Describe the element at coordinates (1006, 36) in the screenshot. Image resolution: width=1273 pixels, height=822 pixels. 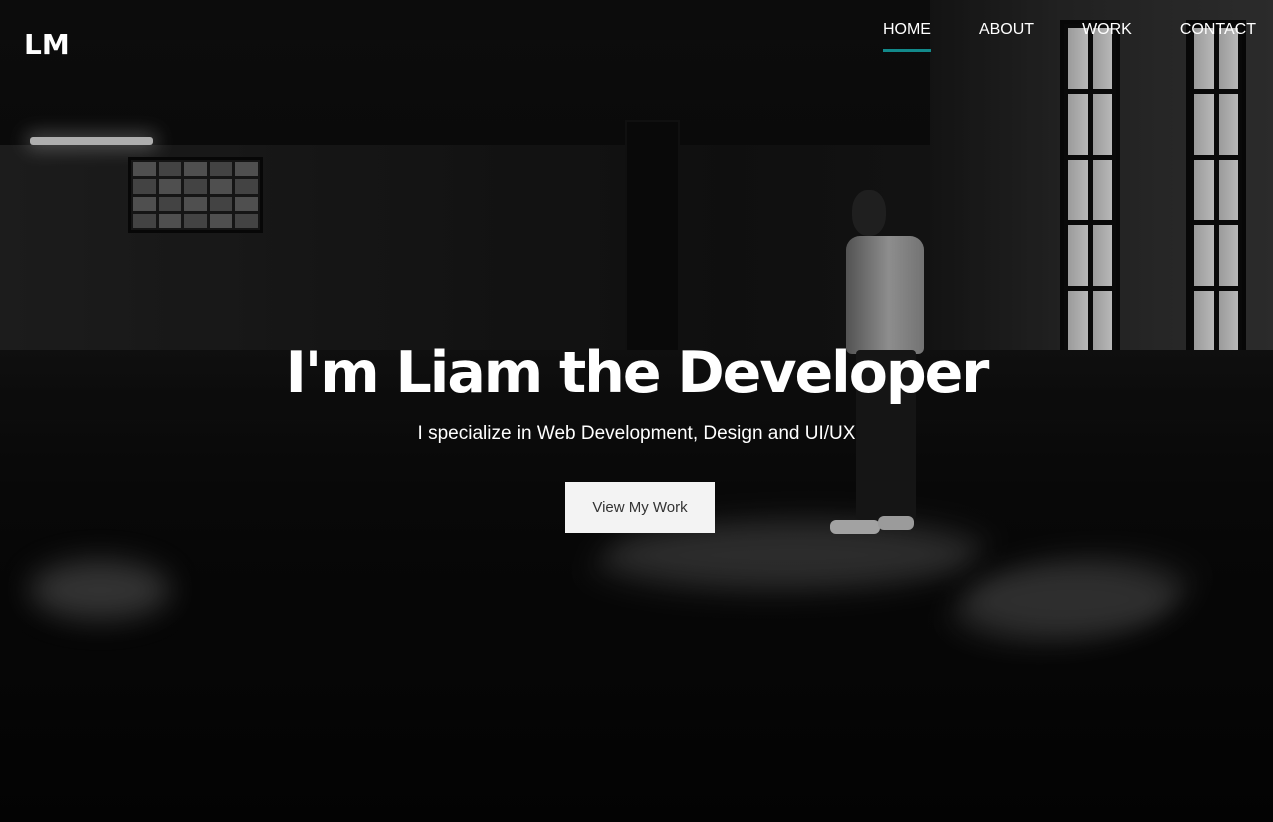
I see `nav-about: ABOUT` at that location.